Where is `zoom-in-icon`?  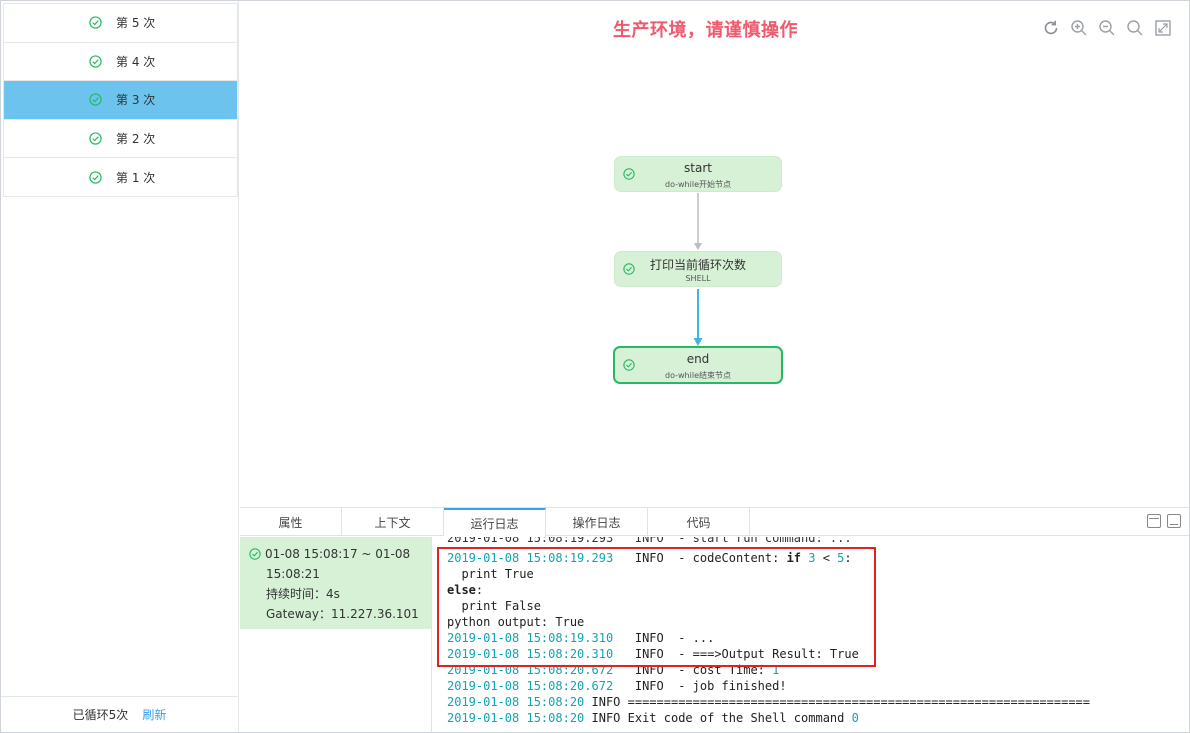
zoom-in-icon is located at coordinates (1078, 27).